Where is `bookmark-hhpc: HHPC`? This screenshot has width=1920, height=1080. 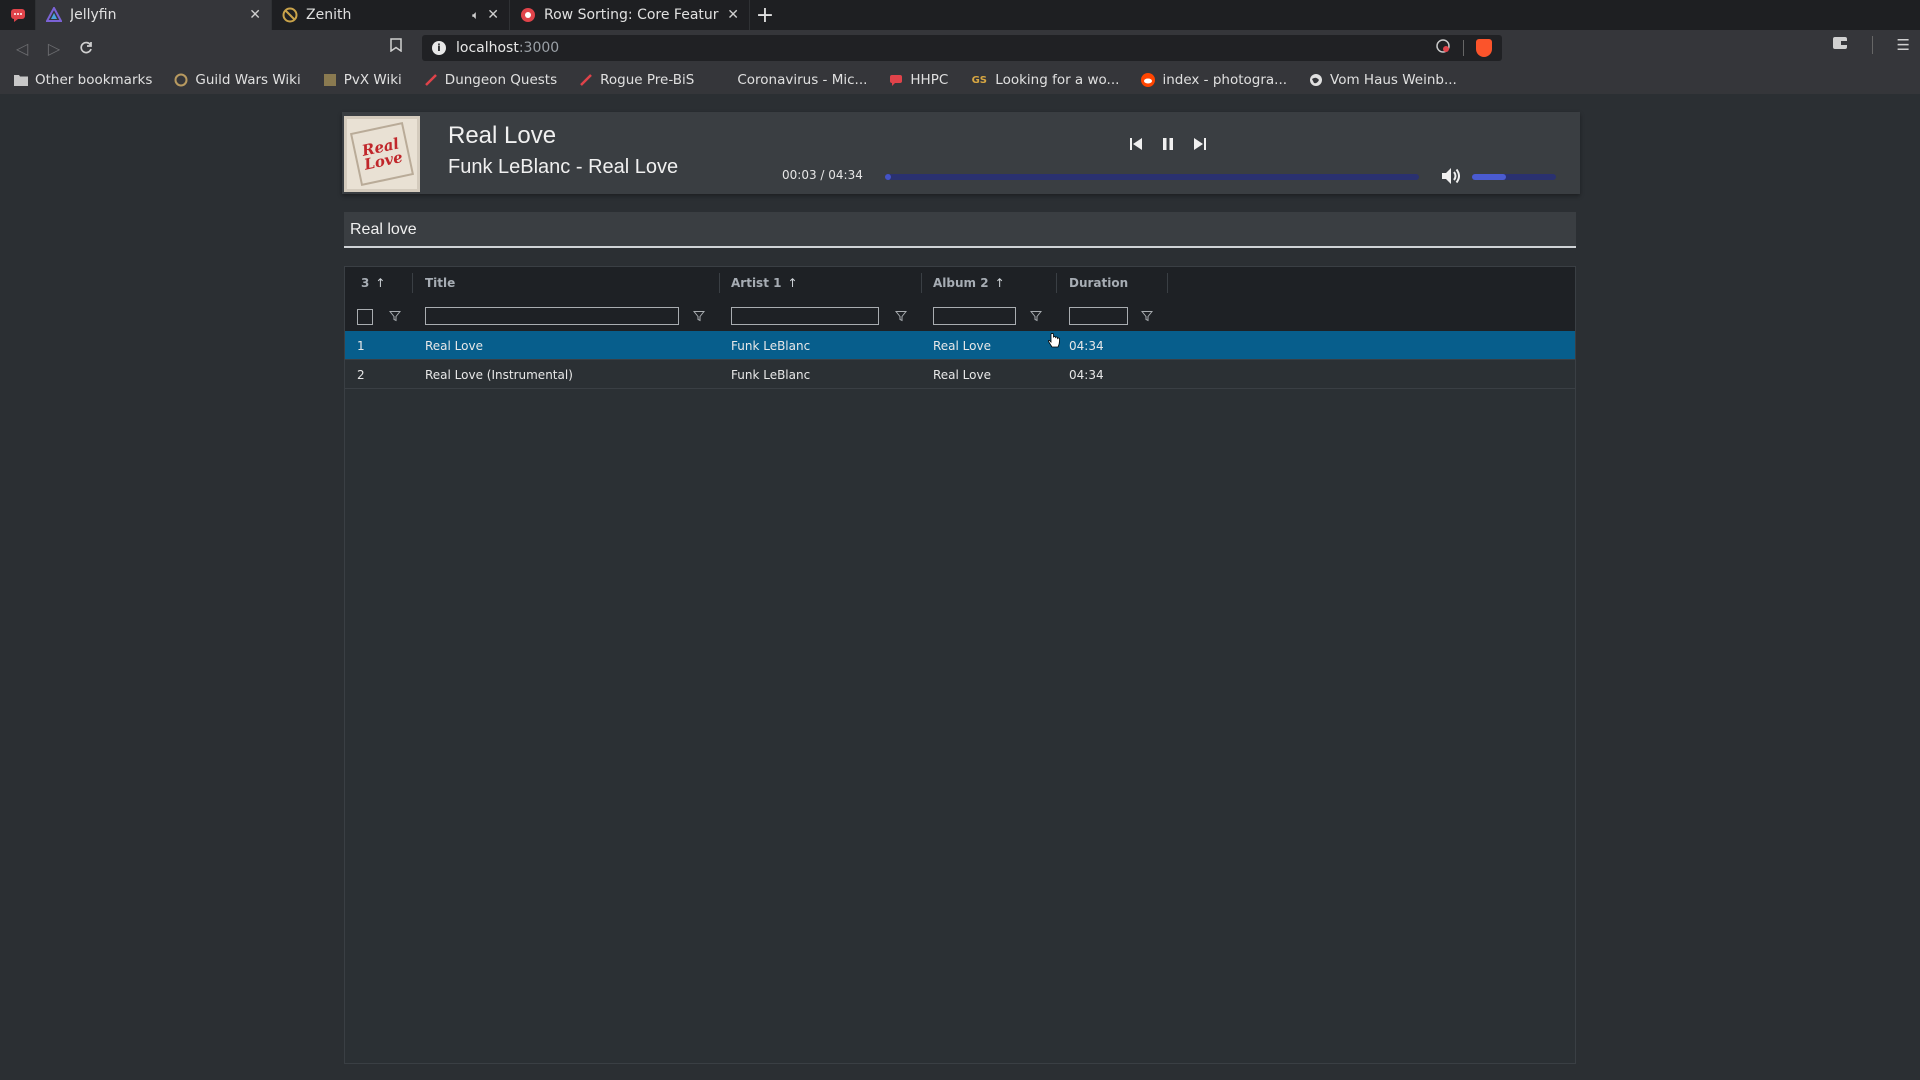 bookmark-hhpc: HHPC is located at coordinates (918, 80).